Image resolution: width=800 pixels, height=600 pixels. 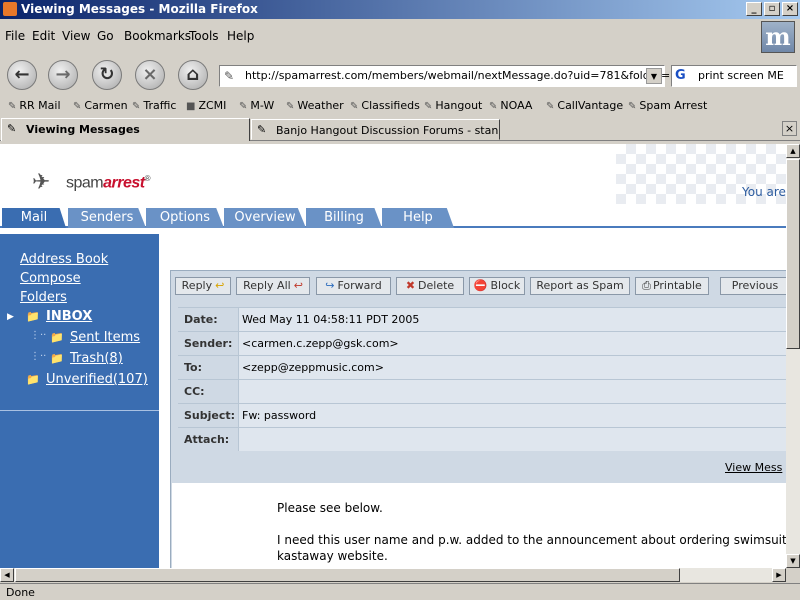 What do you see at coordinates (754, 9) in the screenshot?
I see `minimize-button: _` at bounding box center [754, 9].